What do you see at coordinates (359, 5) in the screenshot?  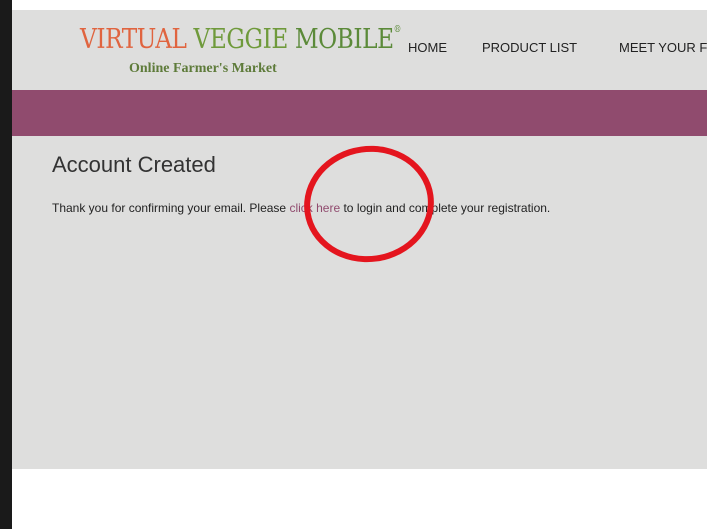 I see `top-strip` at bounding box center [359, 5].